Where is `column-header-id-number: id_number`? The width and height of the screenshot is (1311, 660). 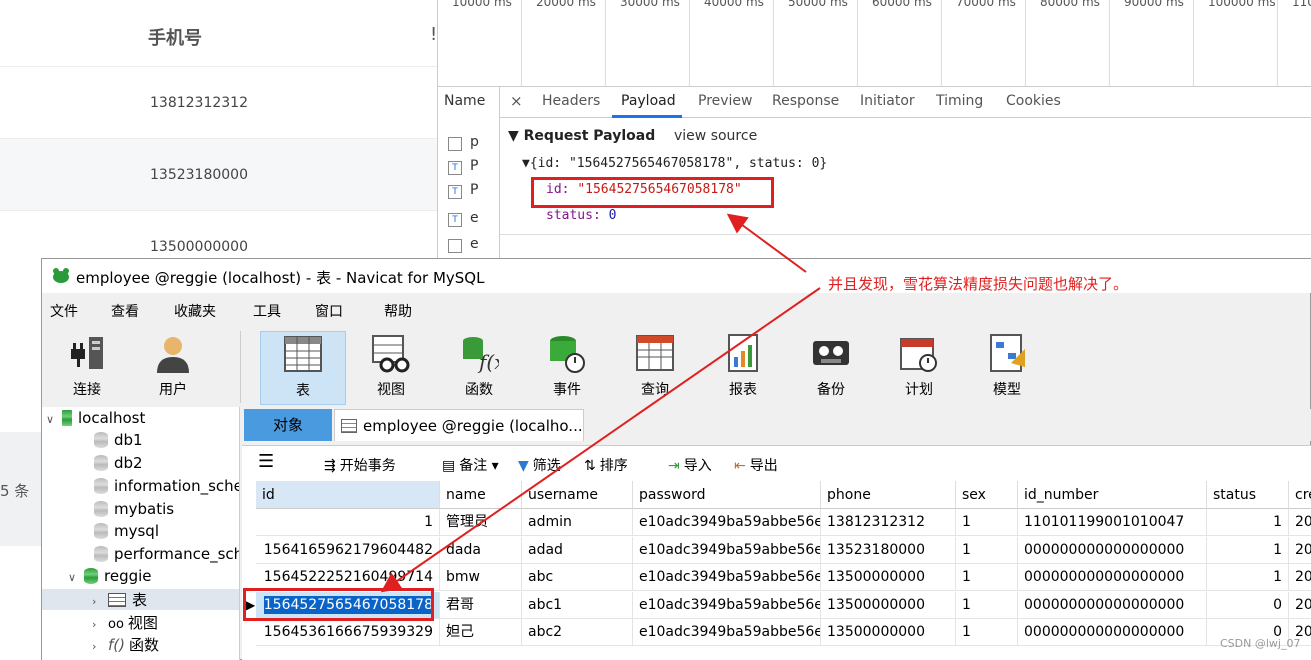
column-header-id-number: id_number is located at coordinates (1112, 495).